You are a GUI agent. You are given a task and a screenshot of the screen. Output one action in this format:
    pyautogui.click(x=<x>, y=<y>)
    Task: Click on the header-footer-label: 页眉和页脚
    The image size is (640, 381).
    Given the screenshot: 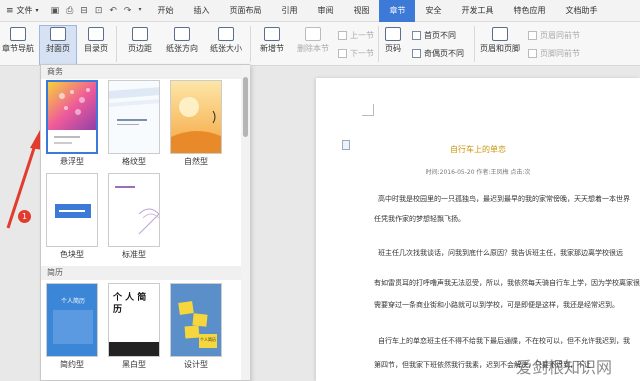 What is the action you would take?
    pyautogui.click(x=500, y=48)
    